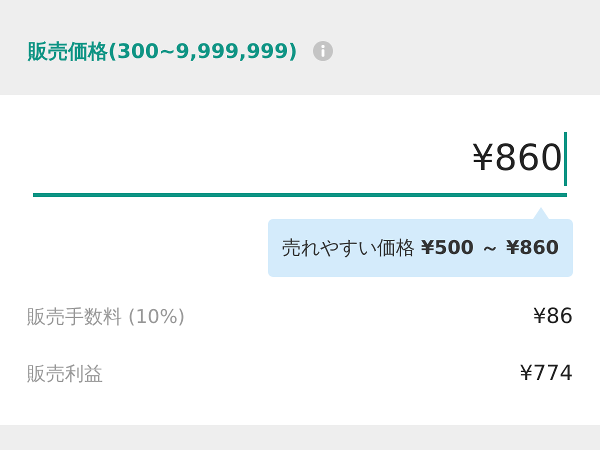 The height and width of the screenshot is (450, 600). Describe the element at coordinates (420, 242) in the screenshot. I see `price-tooltip: 売れやすい価格 ¥500 ～ ¥860` at that location.